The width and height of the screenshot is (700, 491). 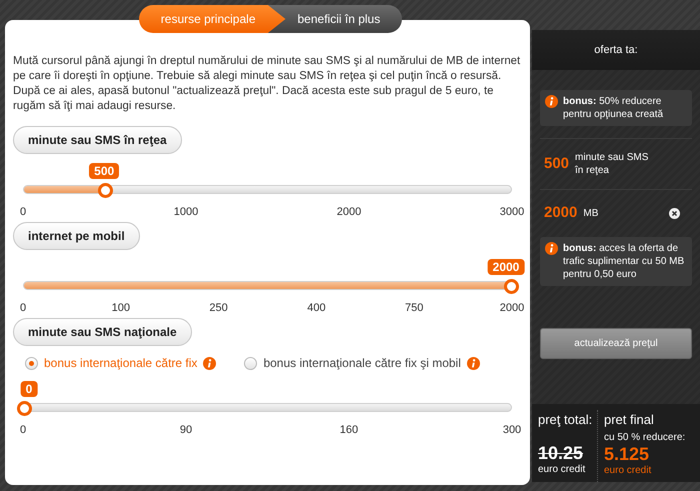 I want to click on tick-label: 90, so click(x=186, y=430).